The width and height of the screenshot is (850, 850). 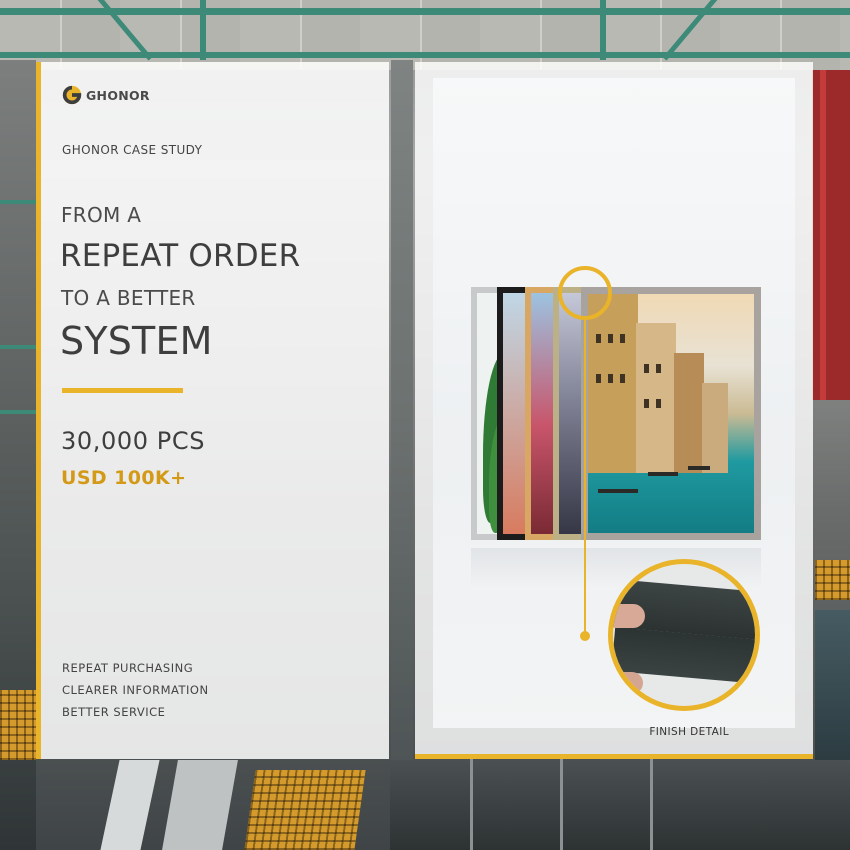 I want to click on finish-detail-caption: FINISH DETAIL, so click(x=689, y=732).